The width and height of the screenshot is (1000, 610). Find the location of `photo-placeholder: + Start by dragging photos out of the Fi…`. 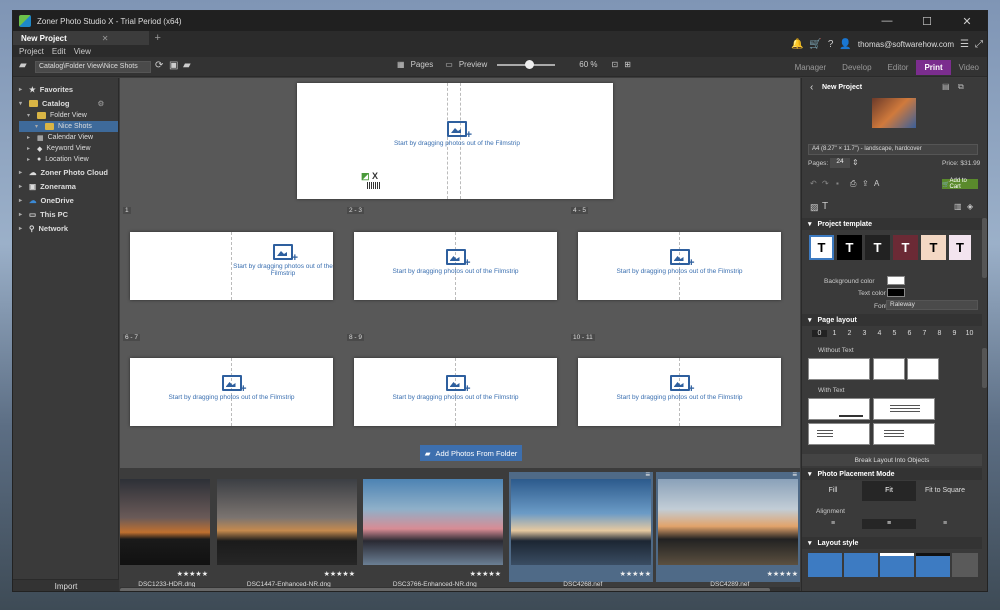

photo-placeholder: + Start by dragging photos out of the Fi… is located at coordinates (457, 134).